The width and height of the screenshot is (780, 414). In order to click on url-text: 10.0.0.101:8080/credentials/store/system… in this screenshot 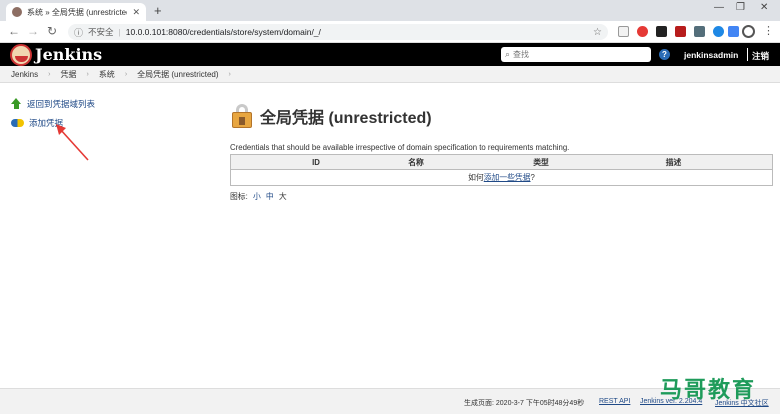, I will do `click(223, 32)`.